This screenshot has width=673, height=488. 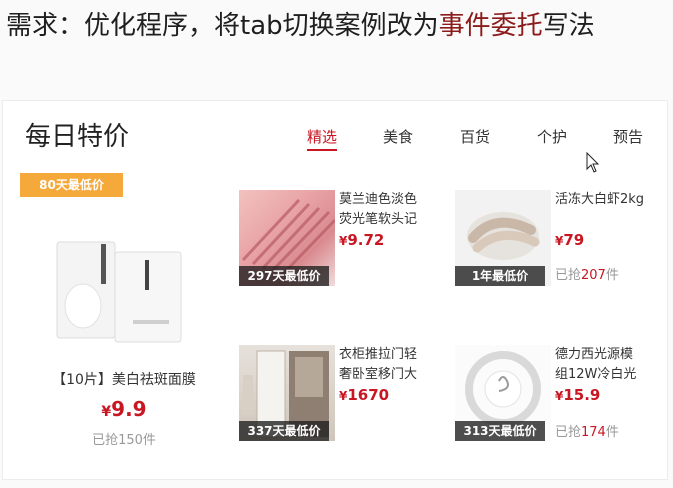 I want to click on sold-count: 已抢207件, so click(x=587, y=273).